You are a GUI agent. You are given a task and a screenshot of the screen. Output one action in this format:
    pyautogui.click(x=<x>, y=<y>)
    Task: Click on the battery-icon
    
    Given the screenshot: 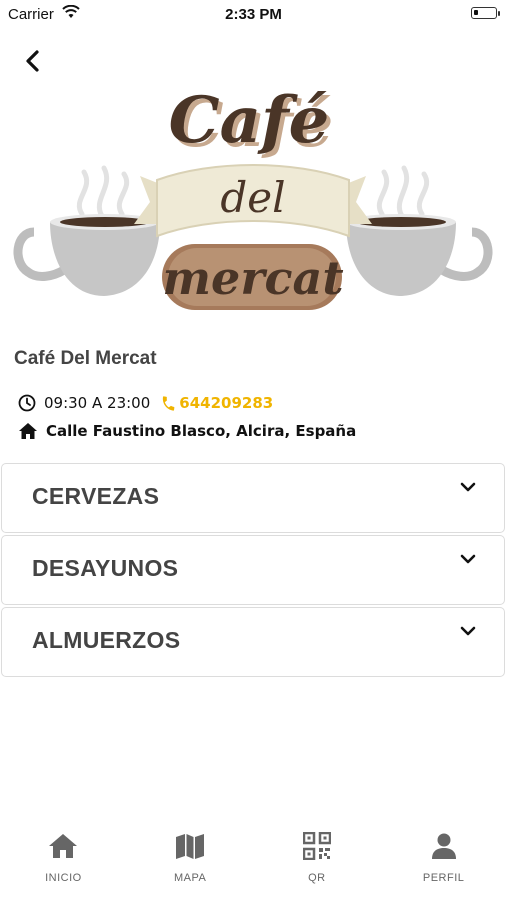 What is the action you would take?
    pyautogui.click(x=485, y=13)
    